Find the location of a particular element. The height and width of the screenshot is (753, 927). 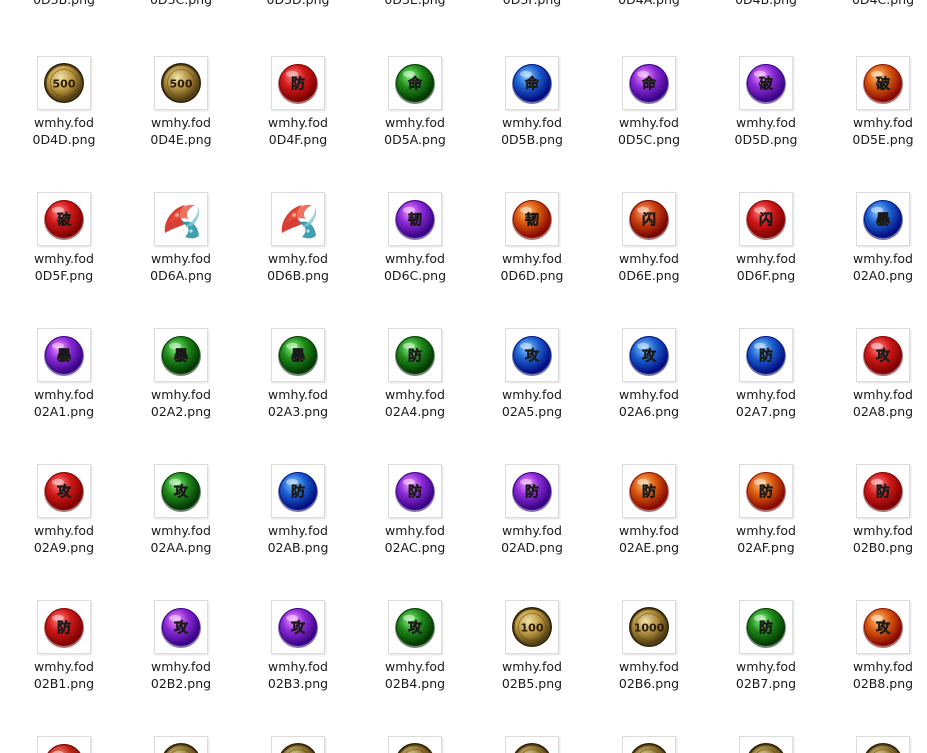

file-item: 命 wmhy.fod 0D5C.png is located at coordinates (649, 106).